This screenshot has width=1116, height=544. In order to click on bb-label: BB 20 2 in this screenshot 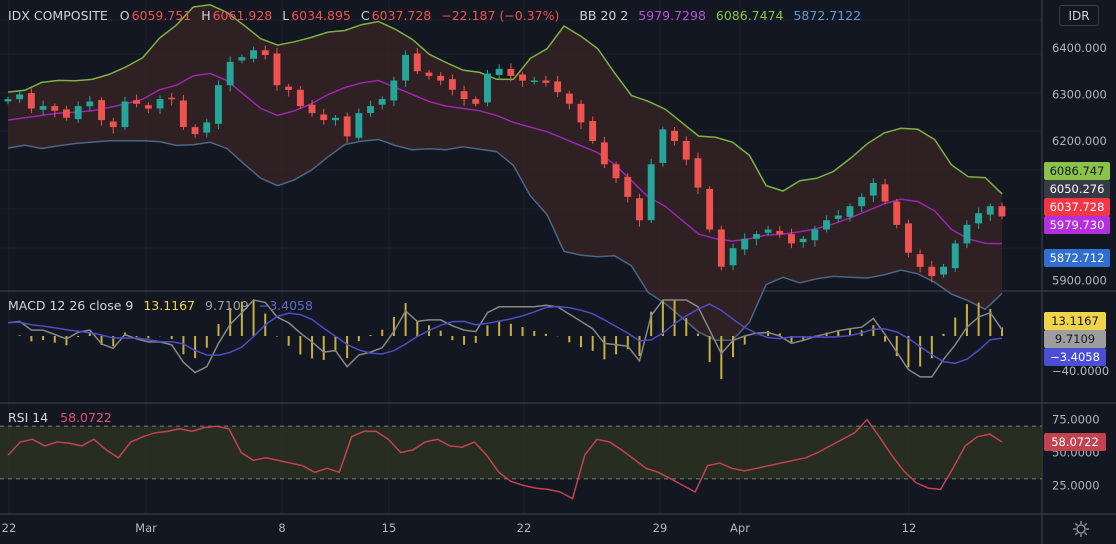, I will do `click(604, 15)`.